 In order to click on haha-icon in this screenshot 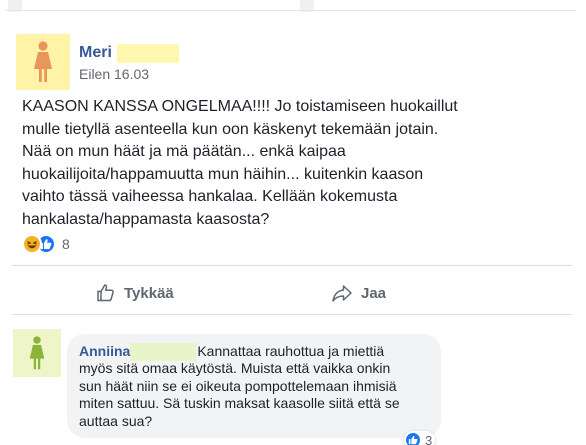, I will do `click(32, 244)`.